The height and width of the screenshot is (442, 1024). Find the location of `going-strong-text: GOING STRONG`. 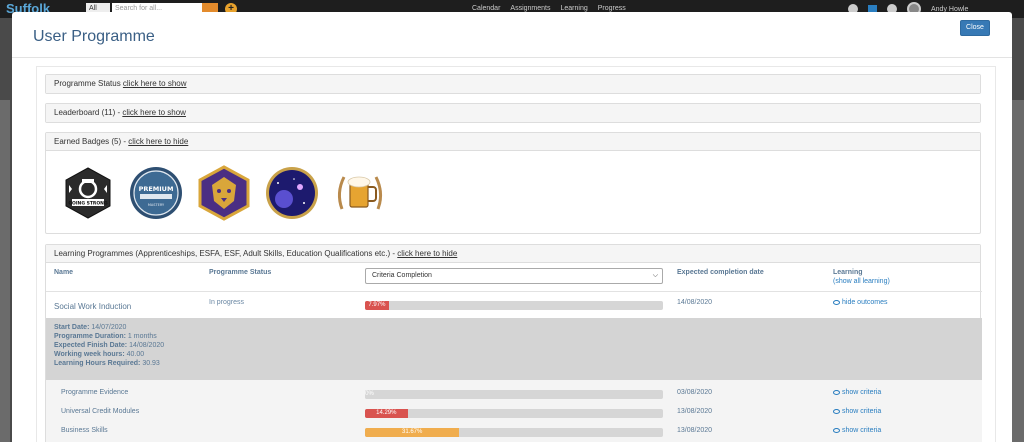

going-strong-text: GOING STRONG is located at coordinates (88, 204).